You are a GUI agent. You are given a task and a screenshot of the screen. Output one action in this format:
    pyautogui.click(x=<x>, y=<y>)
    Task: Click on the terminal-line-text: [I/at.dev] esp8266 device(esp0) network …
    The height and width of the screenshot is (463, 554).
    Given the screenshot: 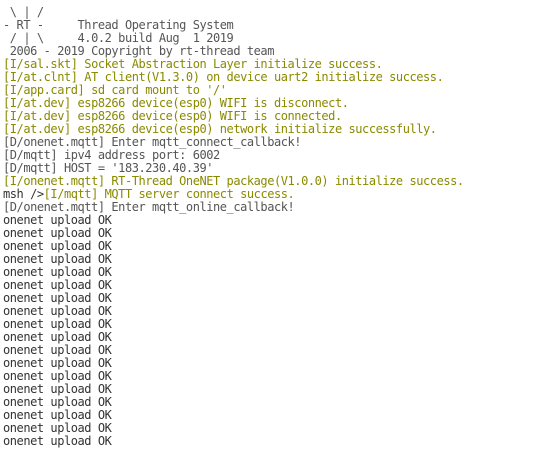 What is the action you would take?
    pyautogui.click(x=220, y=129)
    